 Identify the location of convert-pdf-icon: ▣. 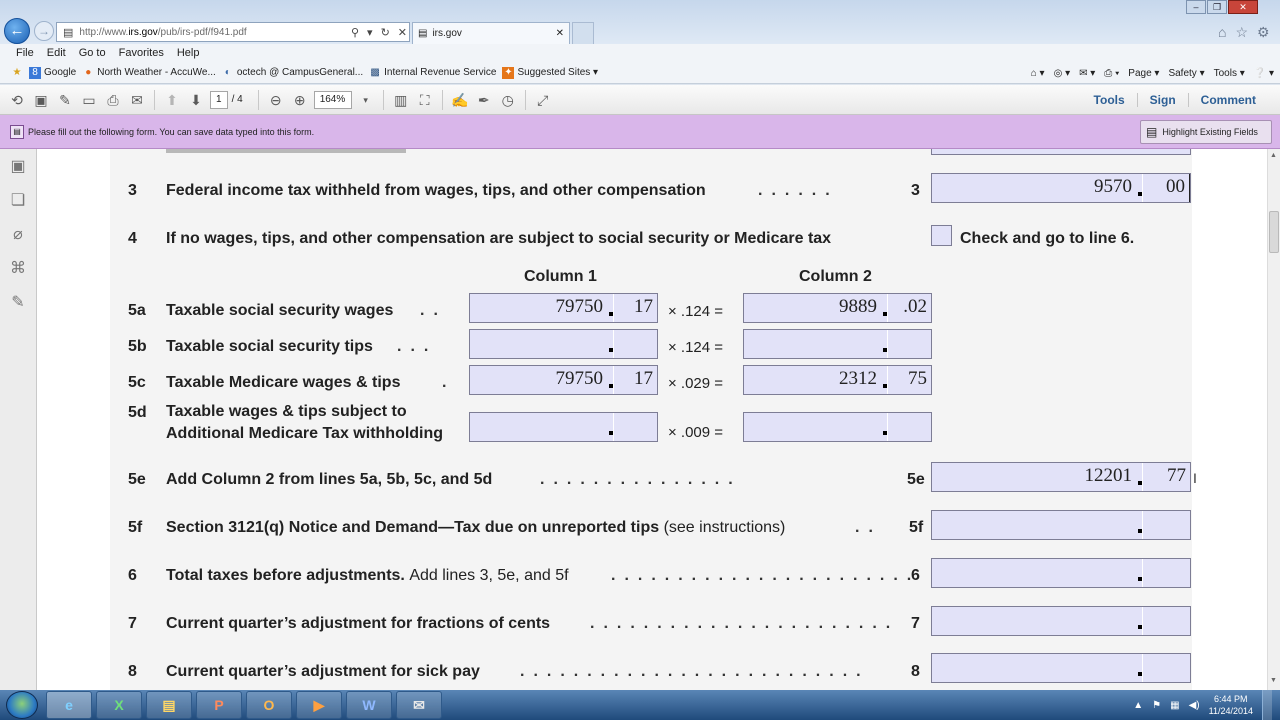
(41, 100).